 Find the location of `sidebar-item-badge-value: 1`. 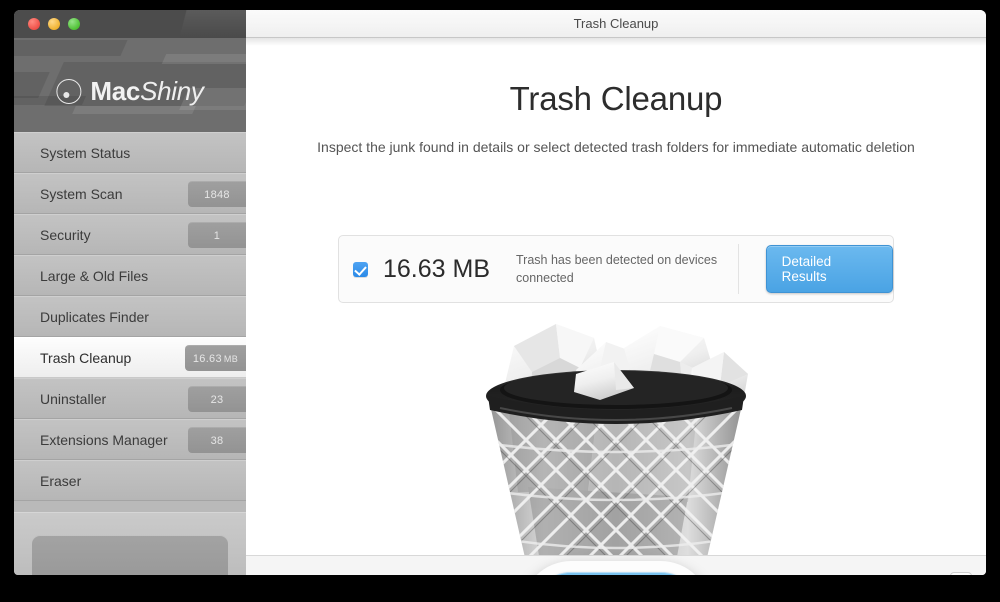

sidebar-item-badge-value: 1 is located at coordinates (217, 235).